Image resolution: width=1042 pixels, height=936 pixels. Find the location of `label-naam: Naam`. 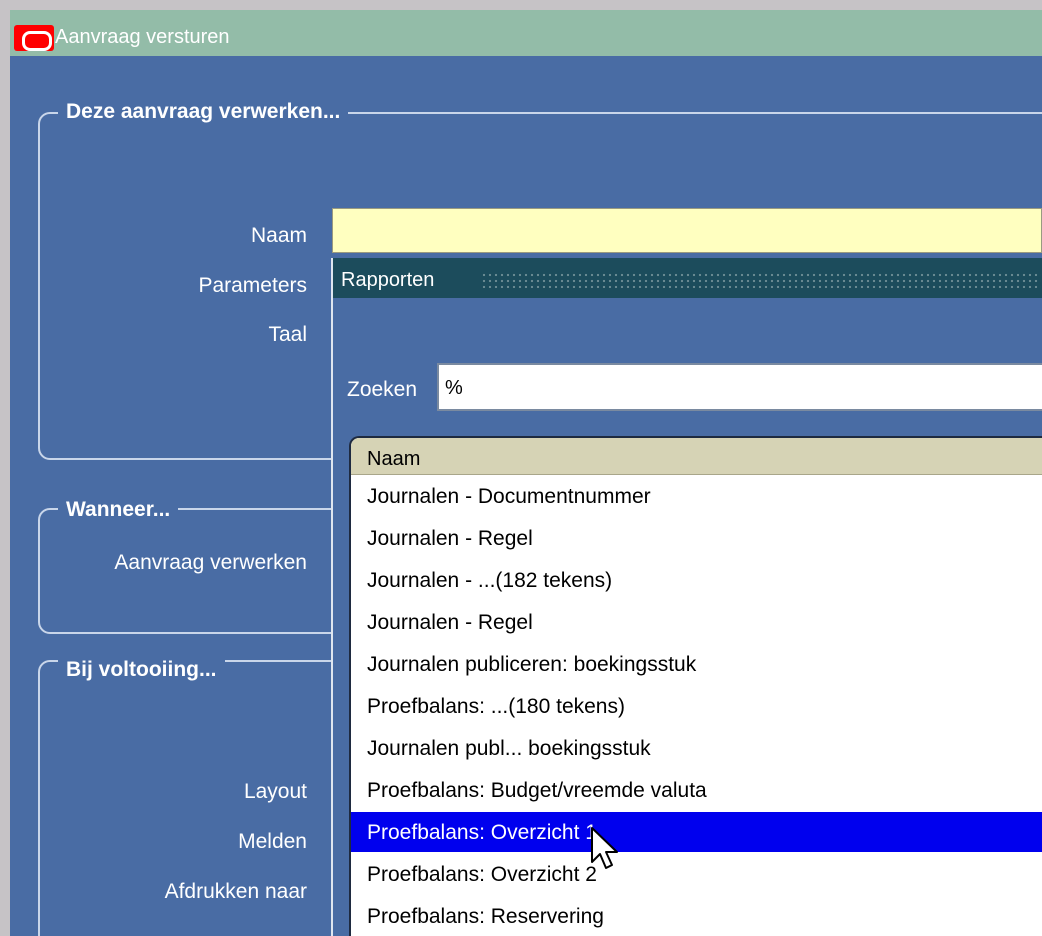

label-naam: Naam is located at coordinates (278, 235).